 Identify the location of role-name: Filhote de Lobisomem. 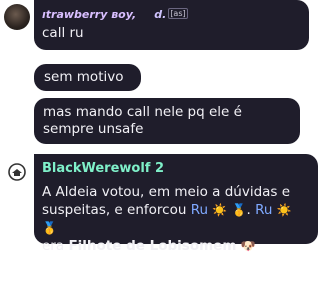
(152, 246).